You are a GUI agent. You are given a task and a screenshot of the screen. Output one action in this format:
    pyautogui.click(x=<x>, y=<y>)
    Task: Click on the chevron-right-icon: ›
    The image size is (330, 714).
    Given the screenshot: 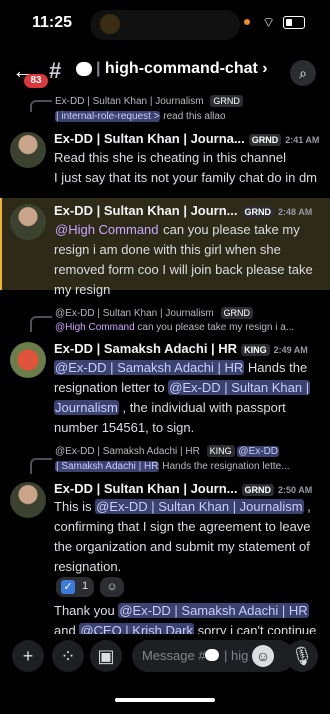 What is the action you would take?
    pyautogui.click(x=265, y=68)
    